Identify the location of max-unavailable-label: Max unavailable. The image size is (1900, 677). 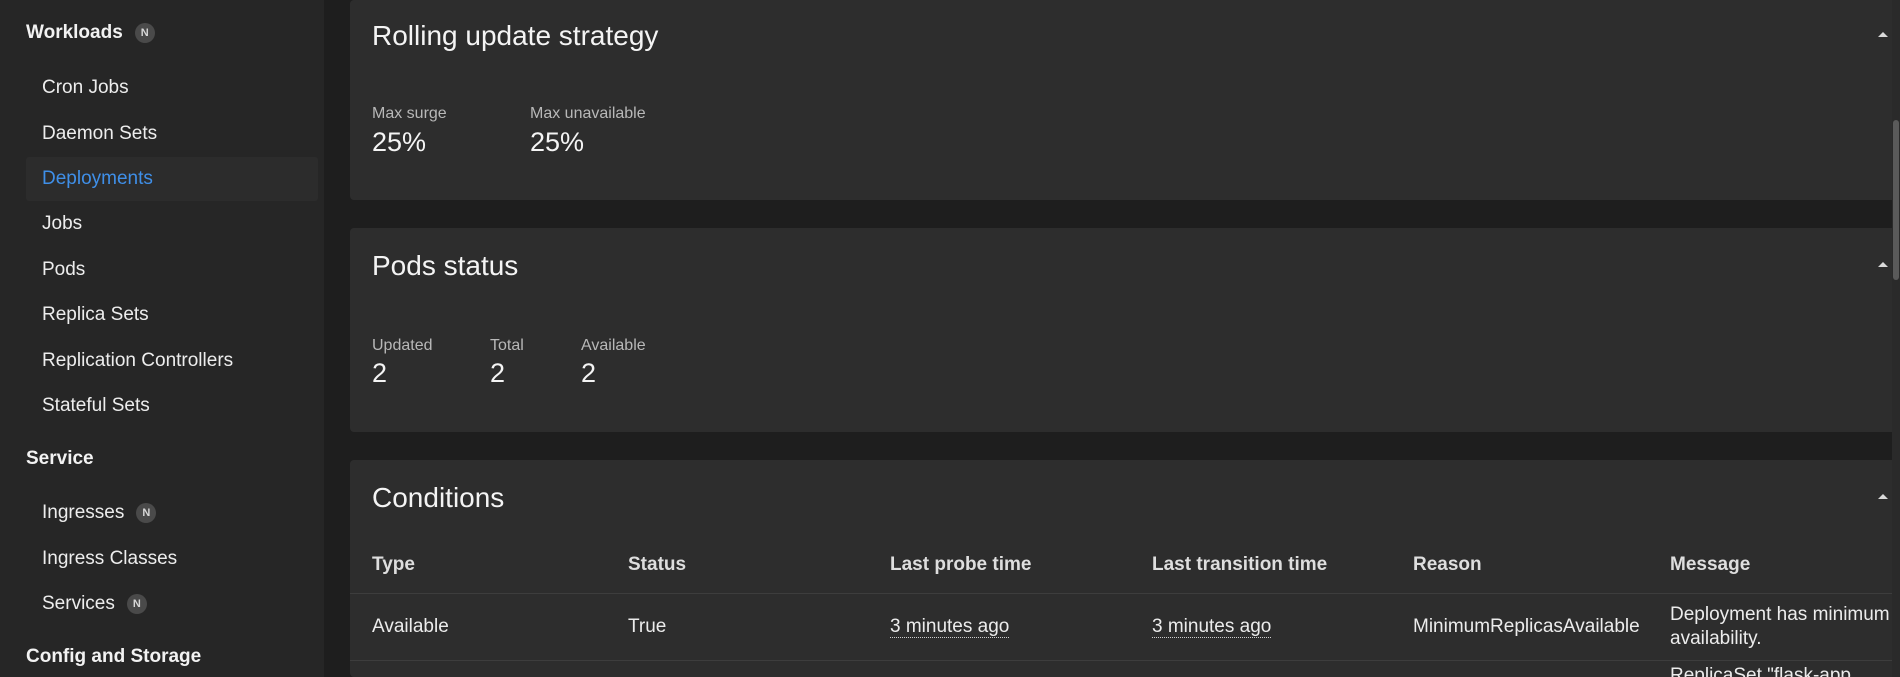
(588, 113).